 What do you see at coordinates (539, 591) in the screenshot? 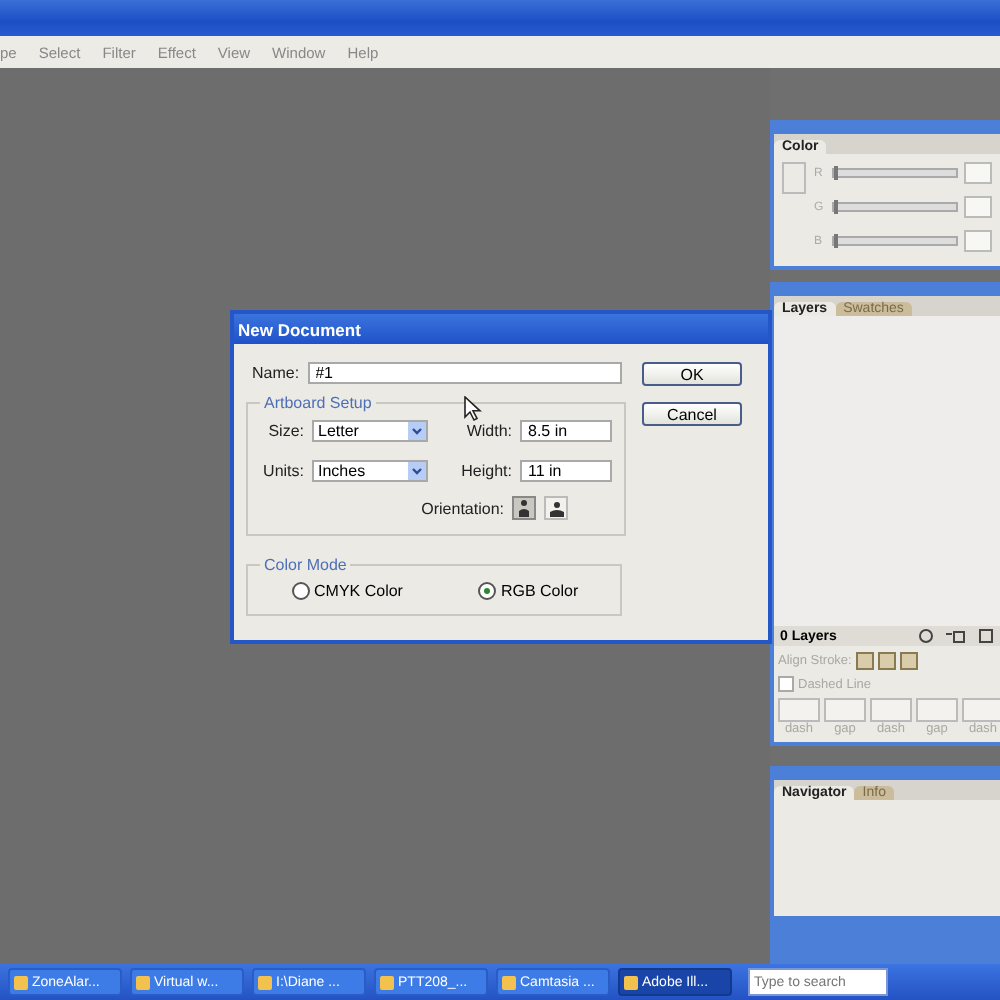
I see `radio-label: RGB Color` at bounding box center [539, 591].